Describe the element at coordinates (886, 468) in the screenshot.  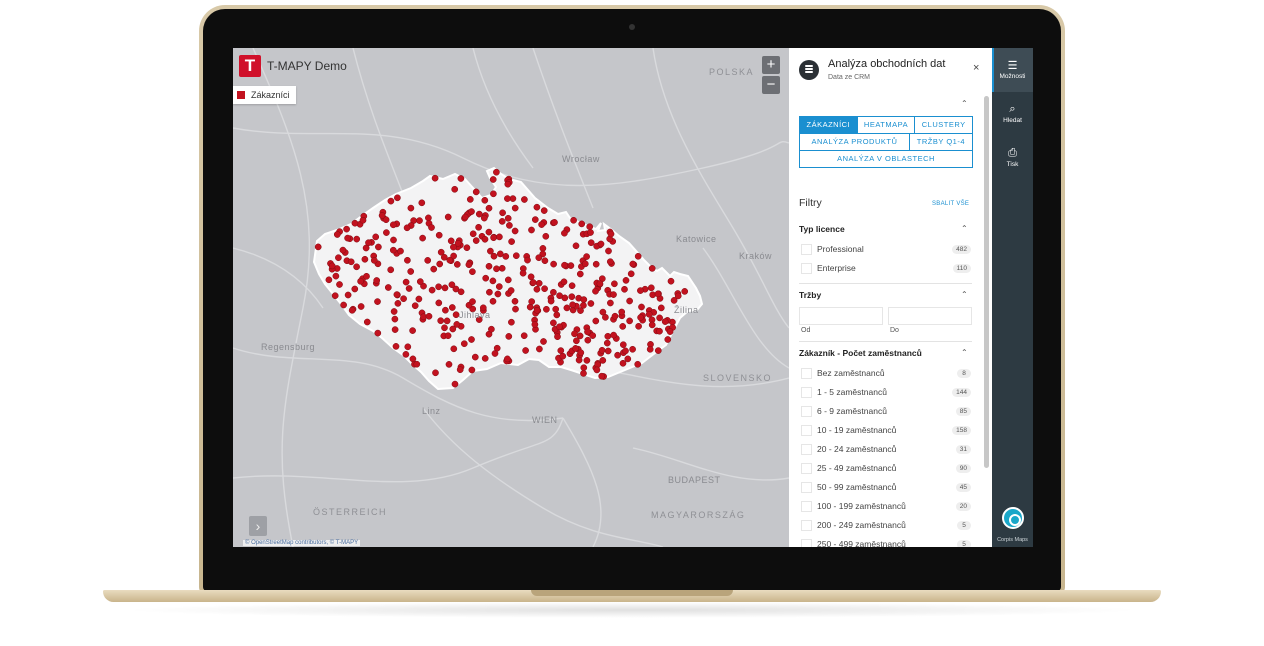
I see `filter-option: 25 - 49 zaměstnanců 90` at that location.